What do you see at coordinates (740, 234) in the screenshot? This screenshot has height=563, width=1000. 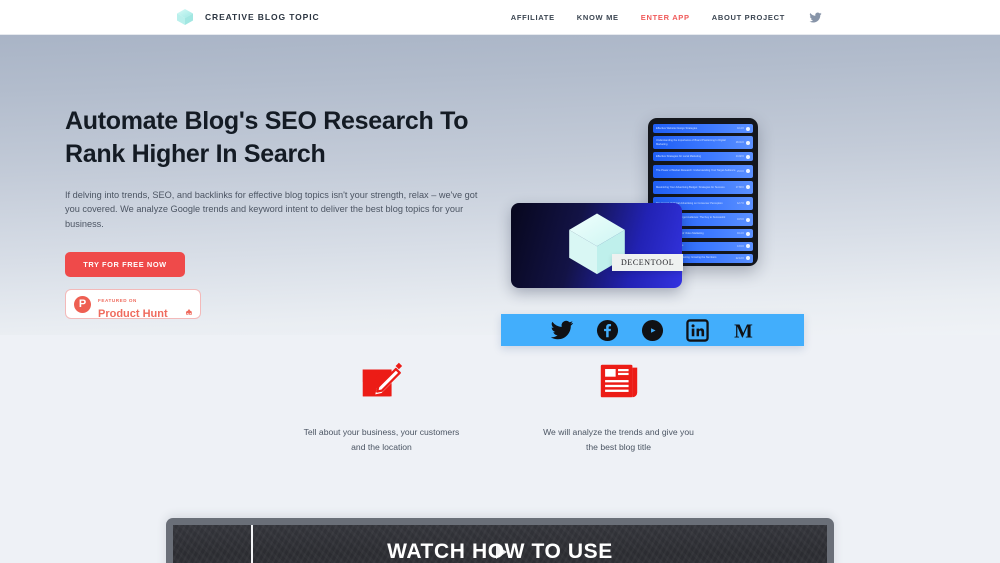 I see `topic-volume: 16.4 K` at bounding box center [740, 234].